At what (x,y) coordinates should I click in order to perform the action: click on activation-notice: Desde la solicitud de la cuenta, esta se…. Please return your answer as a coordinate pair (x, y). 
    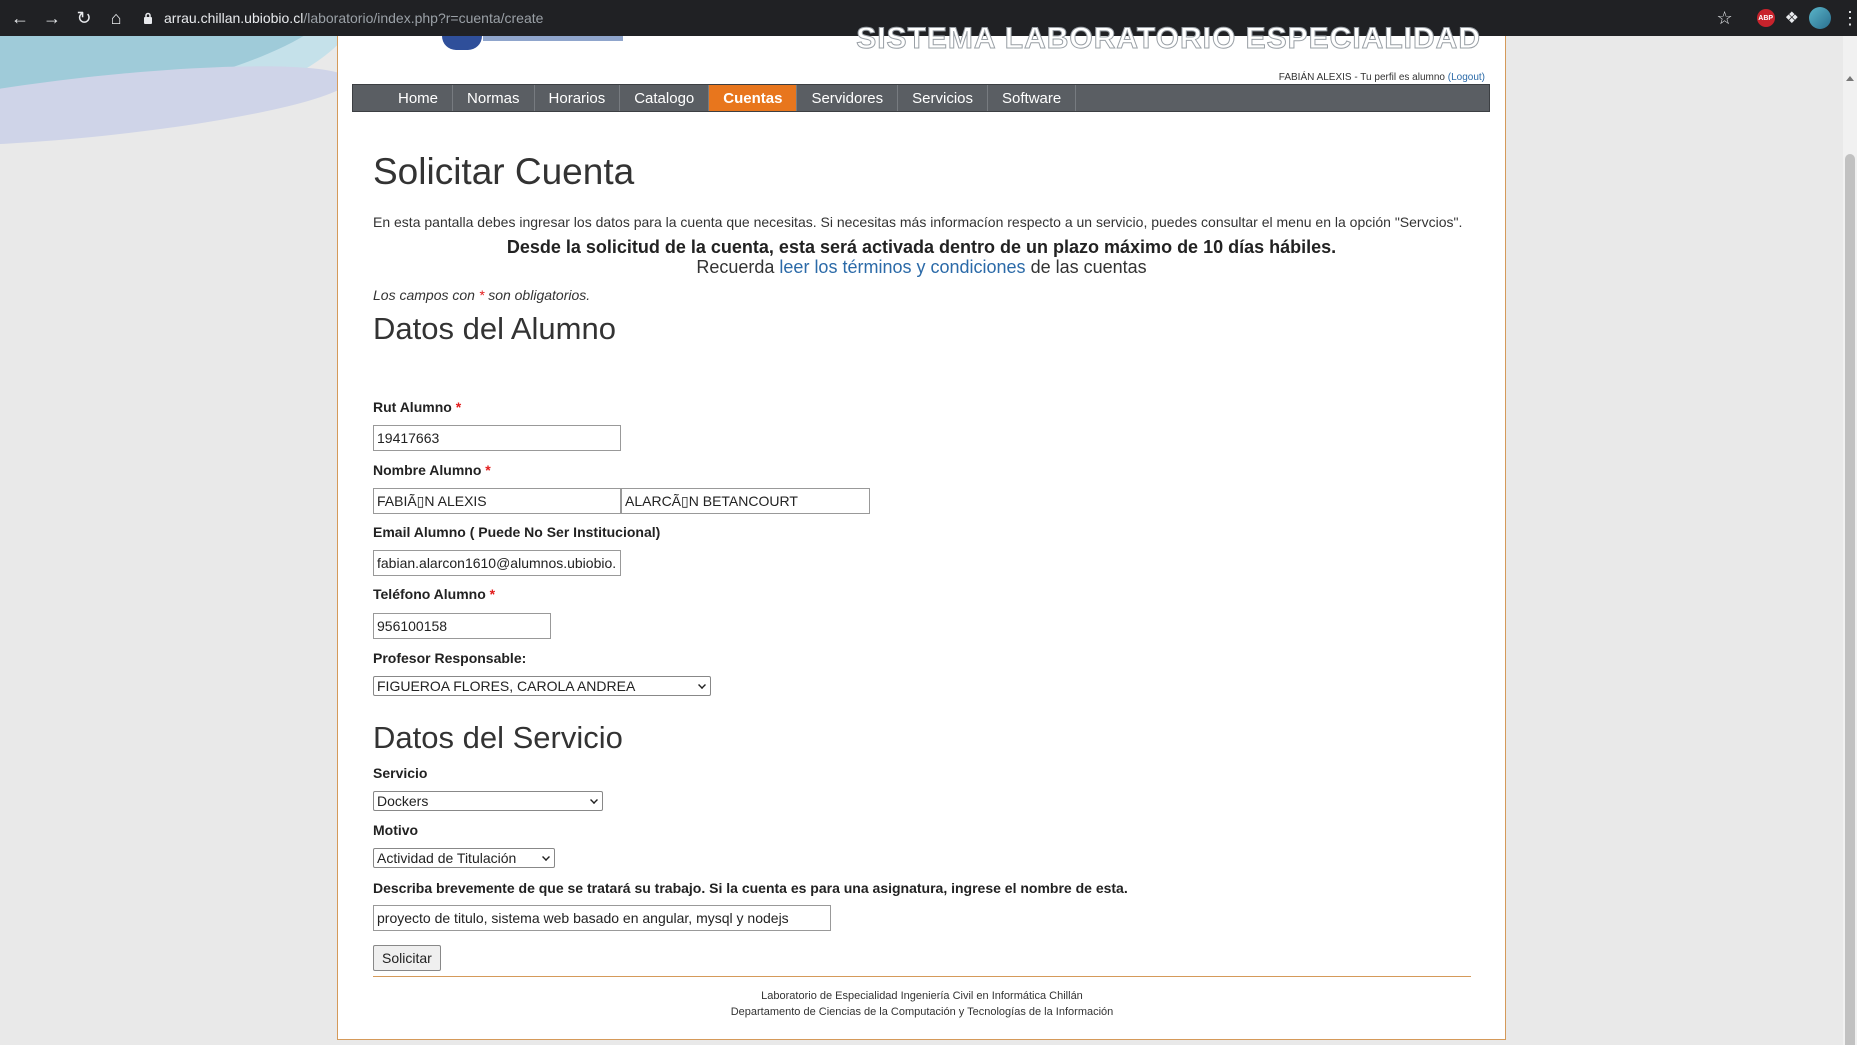
    Looking at the image, I should click on (921, 247).